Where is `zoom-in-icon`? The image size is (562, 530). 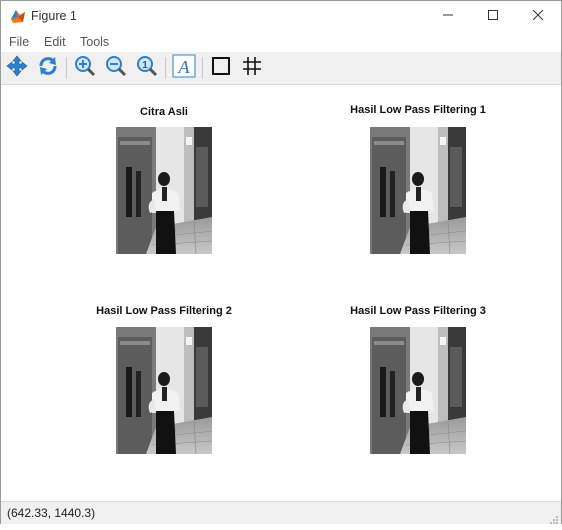 zoom-in-icon is located at coordinates (85, 68).